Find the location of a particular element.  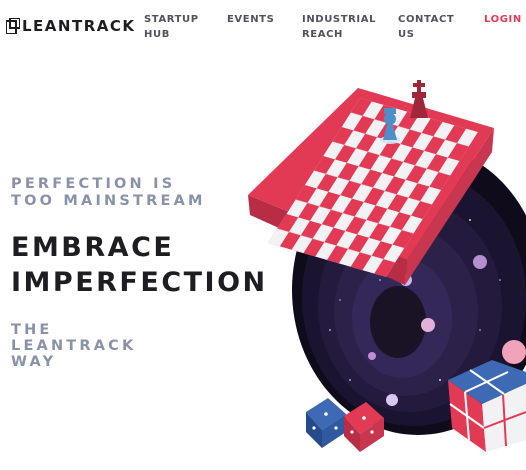

dice-icon is located at coordinates (326, 423).